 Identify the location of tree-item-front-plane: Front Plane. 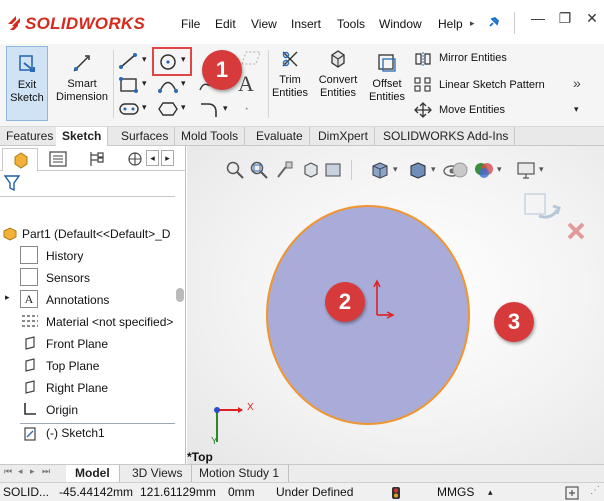
(77, 344).